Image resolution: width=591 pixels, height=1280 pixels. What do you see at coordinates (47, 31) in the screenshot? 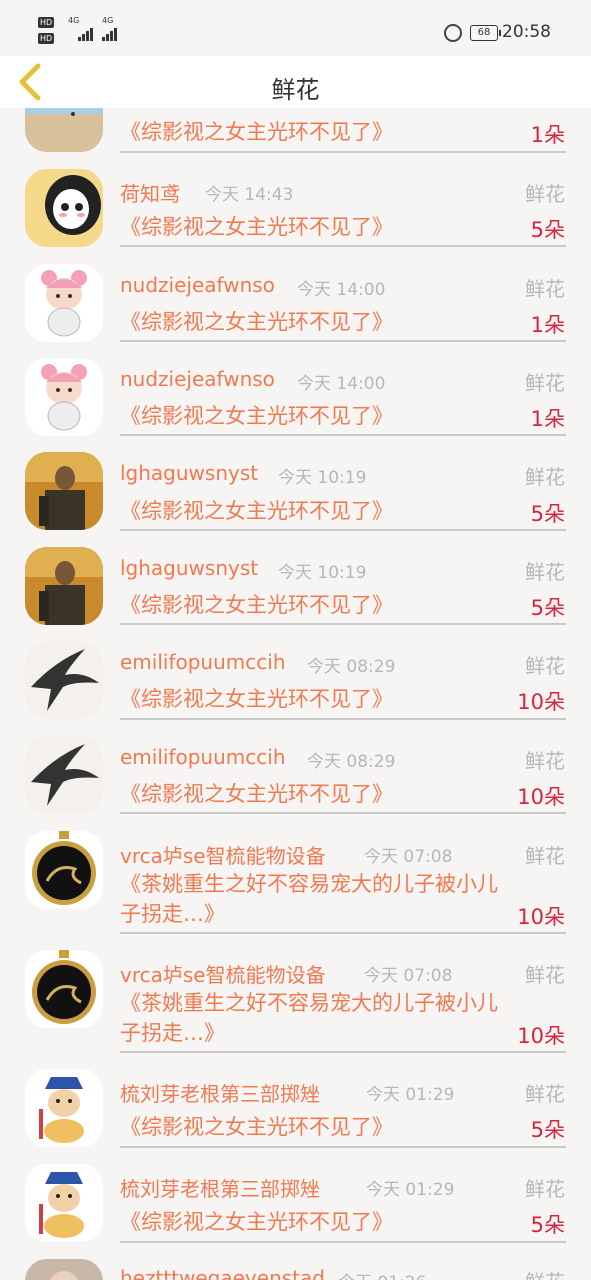
I see `sim-indicator: HD HD` at bounding box center [47, 31].